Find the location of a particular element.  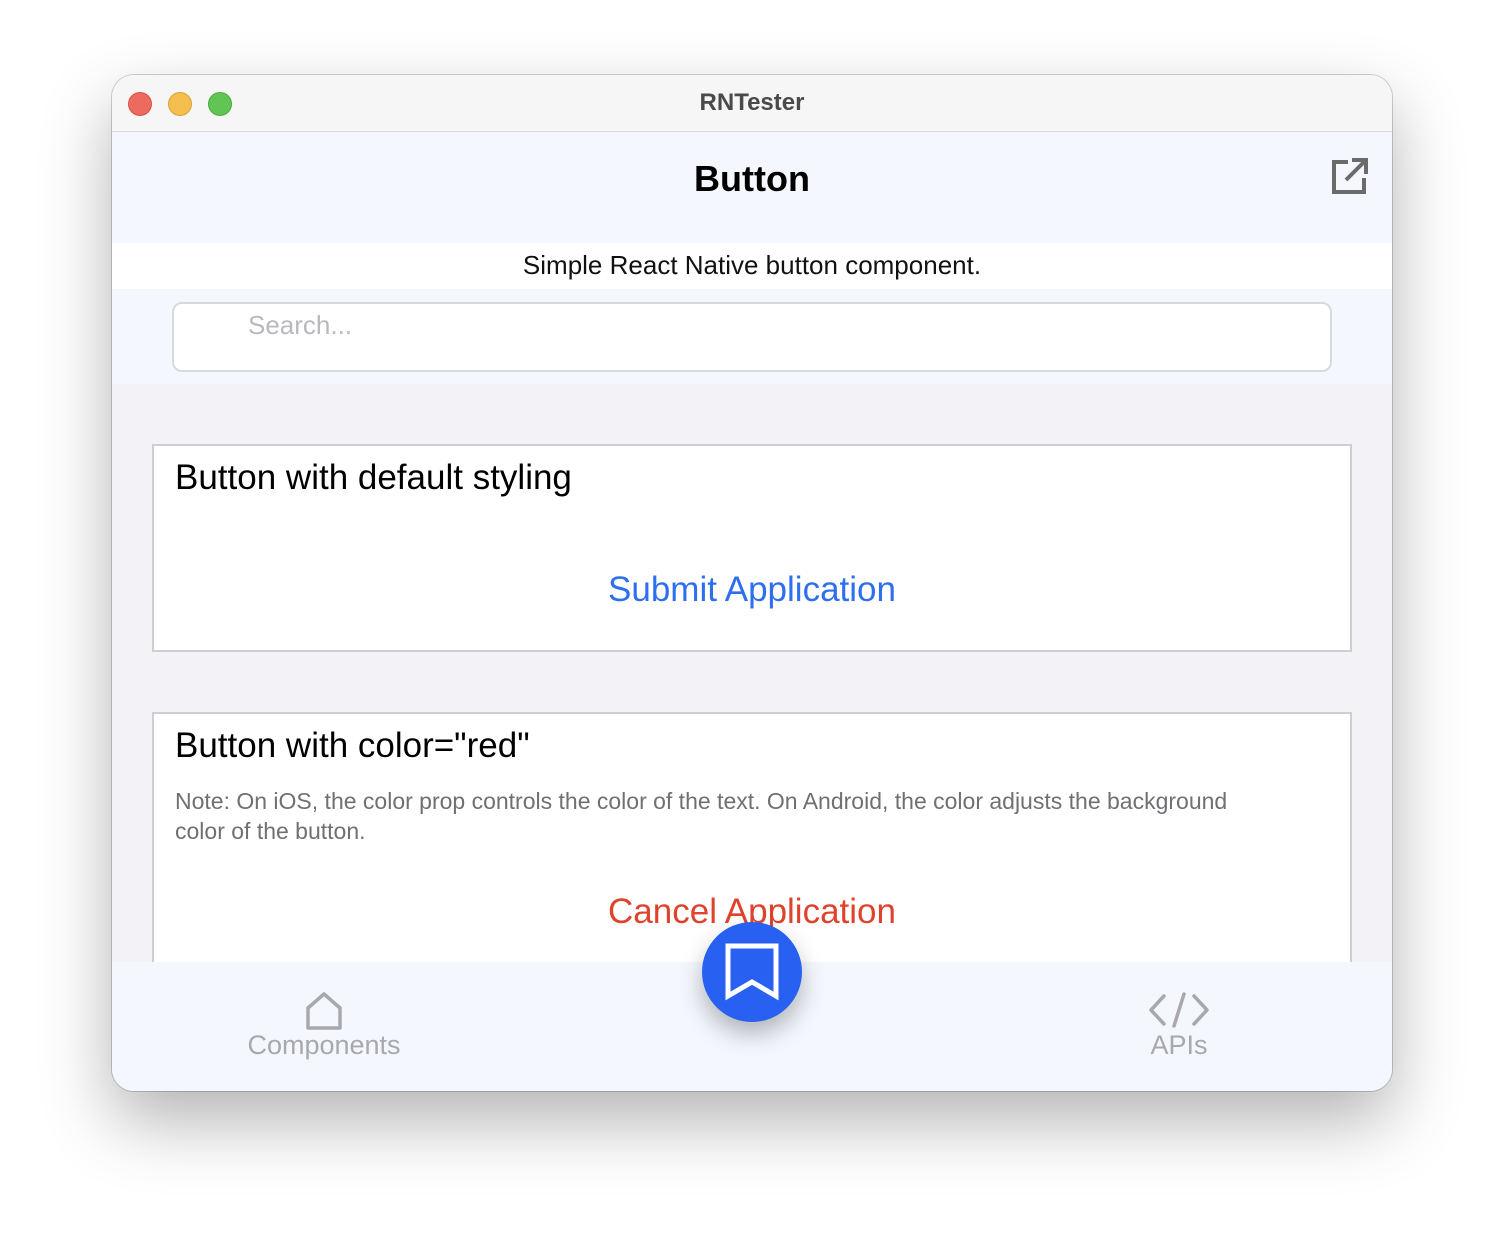

example-title: Button with color="red" is located at coordinates (352, 745).